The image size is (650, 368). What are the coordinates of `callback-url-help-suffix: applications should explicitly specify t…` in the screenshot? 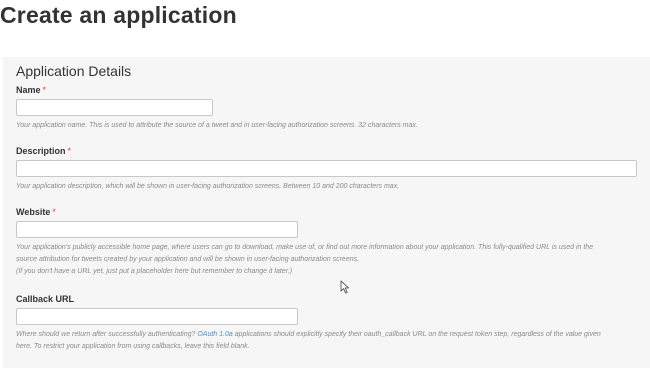 It's located at (417, 334).